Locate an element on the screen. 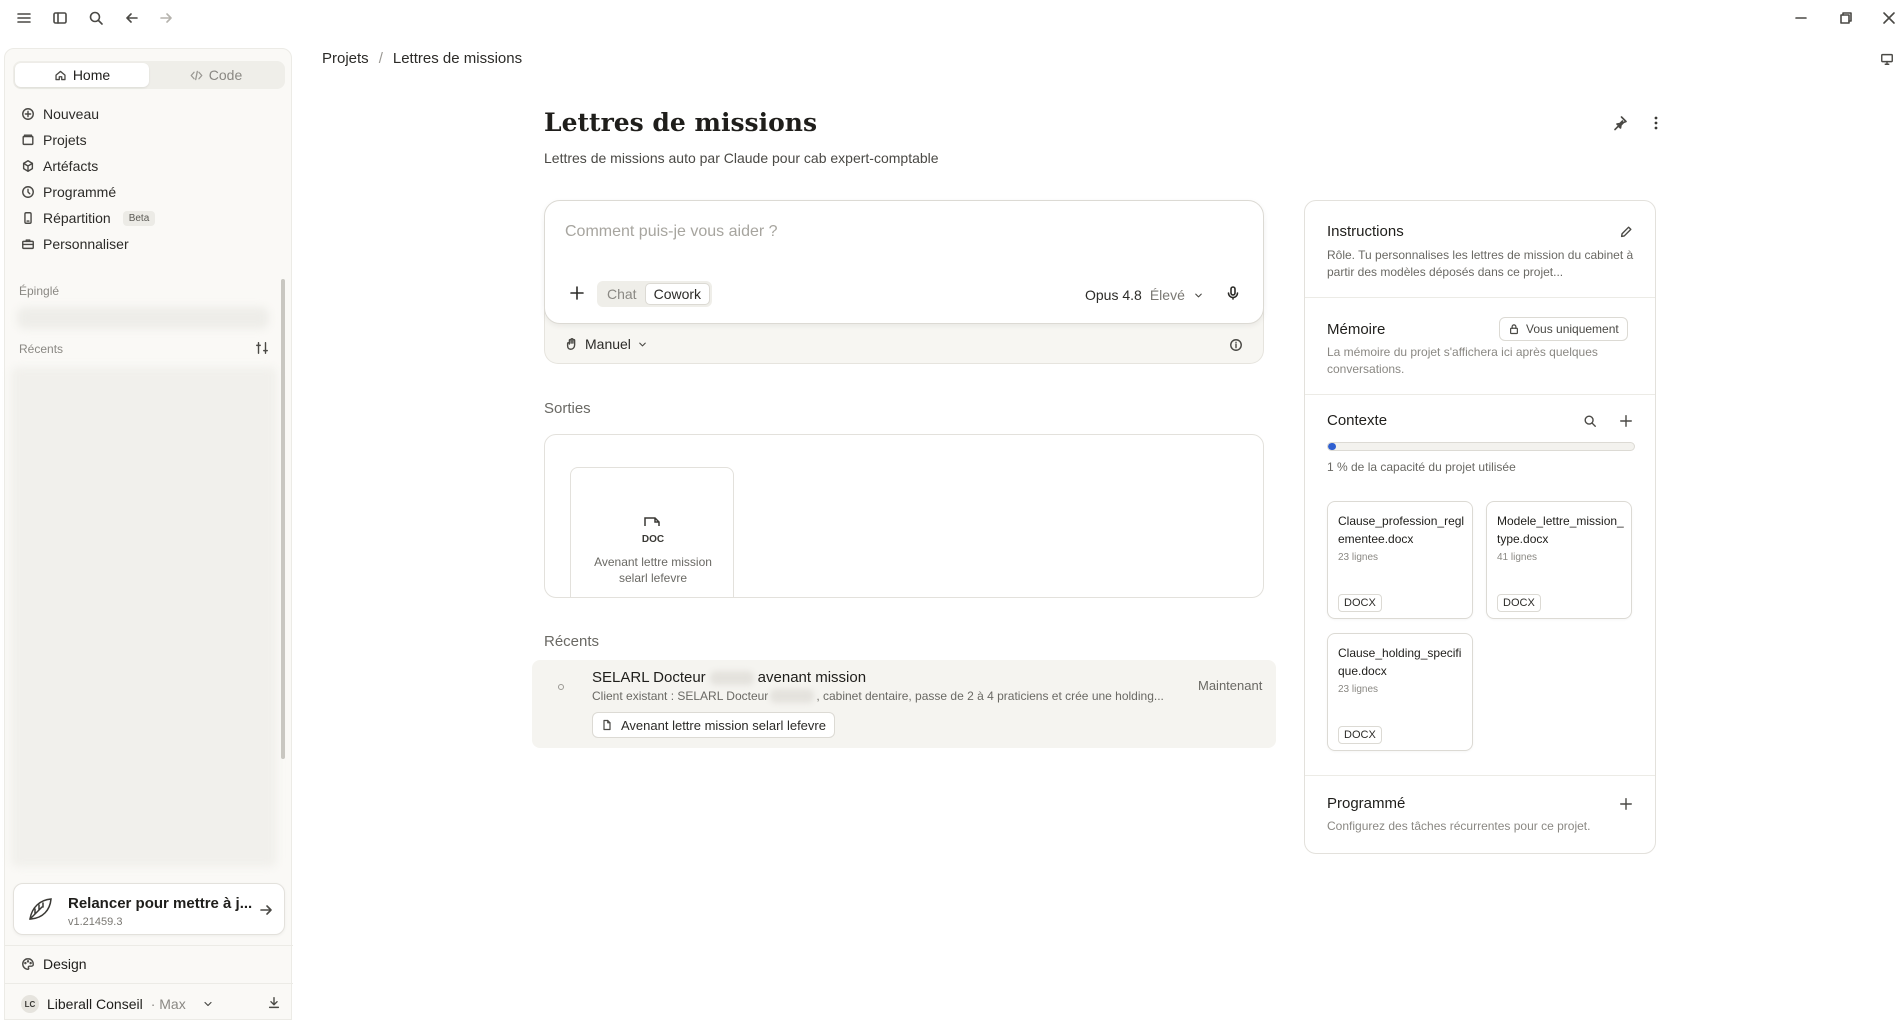 The width and height of the screenshot is (1902, 1020). sidebar-item-design: Design is located at coordinates (149, 964).